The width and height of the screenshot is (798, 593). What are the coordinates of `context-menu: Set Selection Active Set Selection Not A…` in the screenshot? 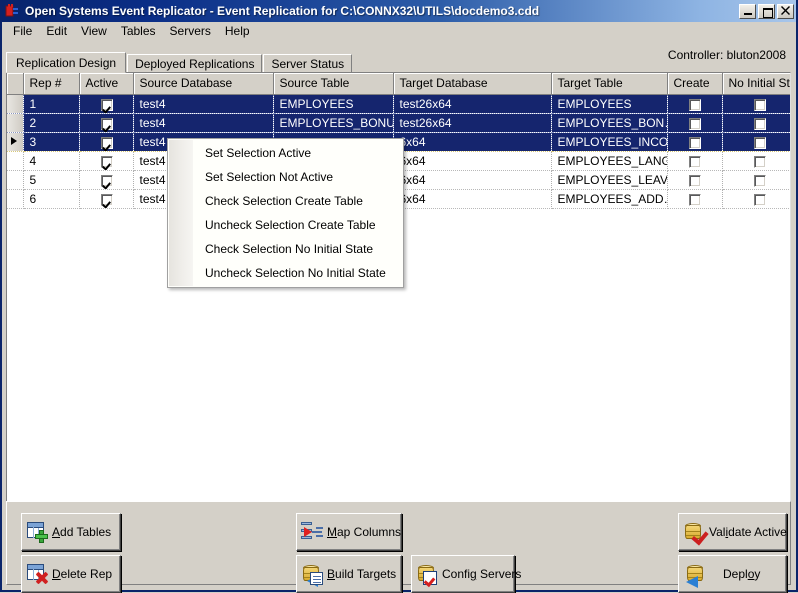 It's located at (285, 213).